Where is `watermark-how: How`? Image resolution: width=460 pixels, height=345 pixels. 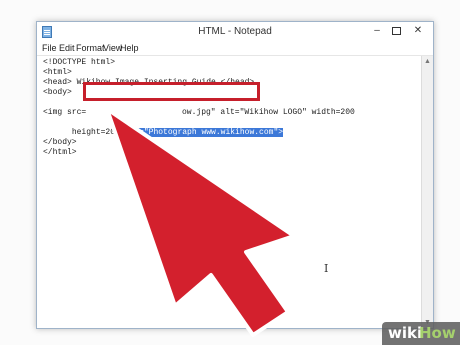 watermark-how: How is located at coordinates (437, 333).